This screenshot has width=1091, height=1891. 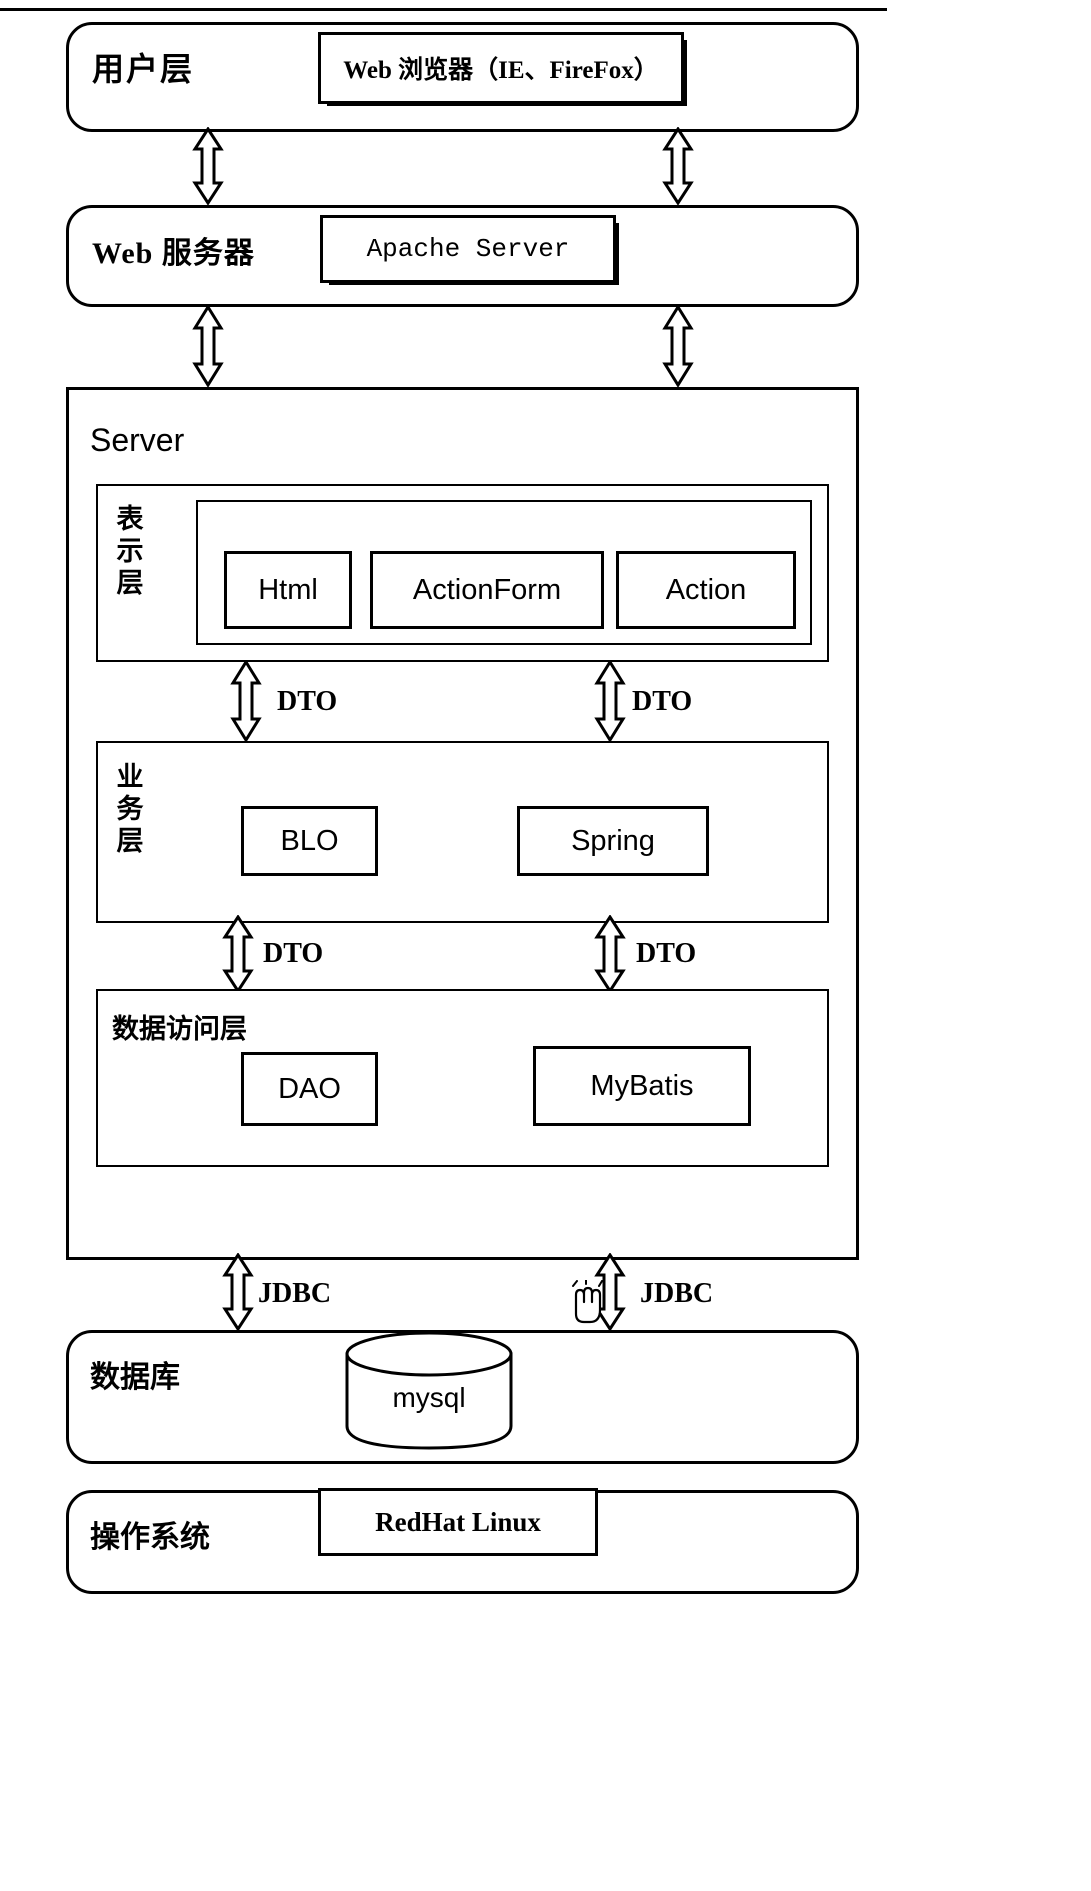 I want to click on connector-label-pres-biz-right: DTO, so click(x=662, y=701).